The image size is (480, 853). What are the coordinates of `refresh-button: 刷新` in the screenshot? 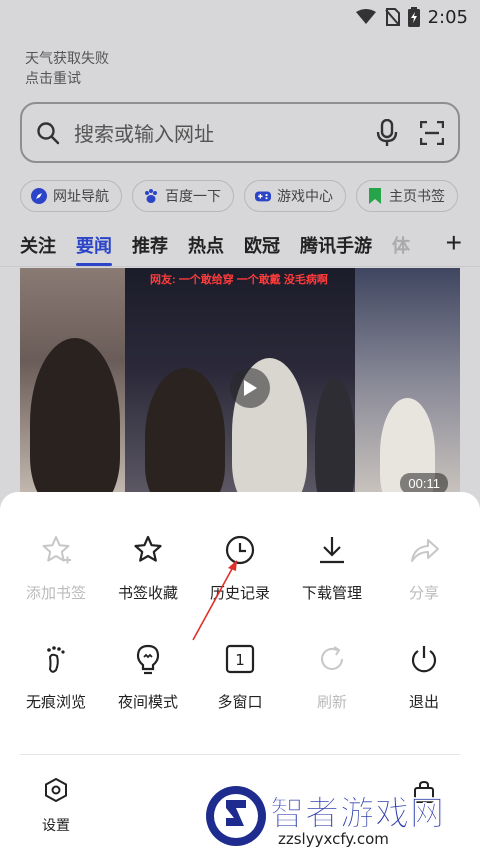 It's located at (332, 676).